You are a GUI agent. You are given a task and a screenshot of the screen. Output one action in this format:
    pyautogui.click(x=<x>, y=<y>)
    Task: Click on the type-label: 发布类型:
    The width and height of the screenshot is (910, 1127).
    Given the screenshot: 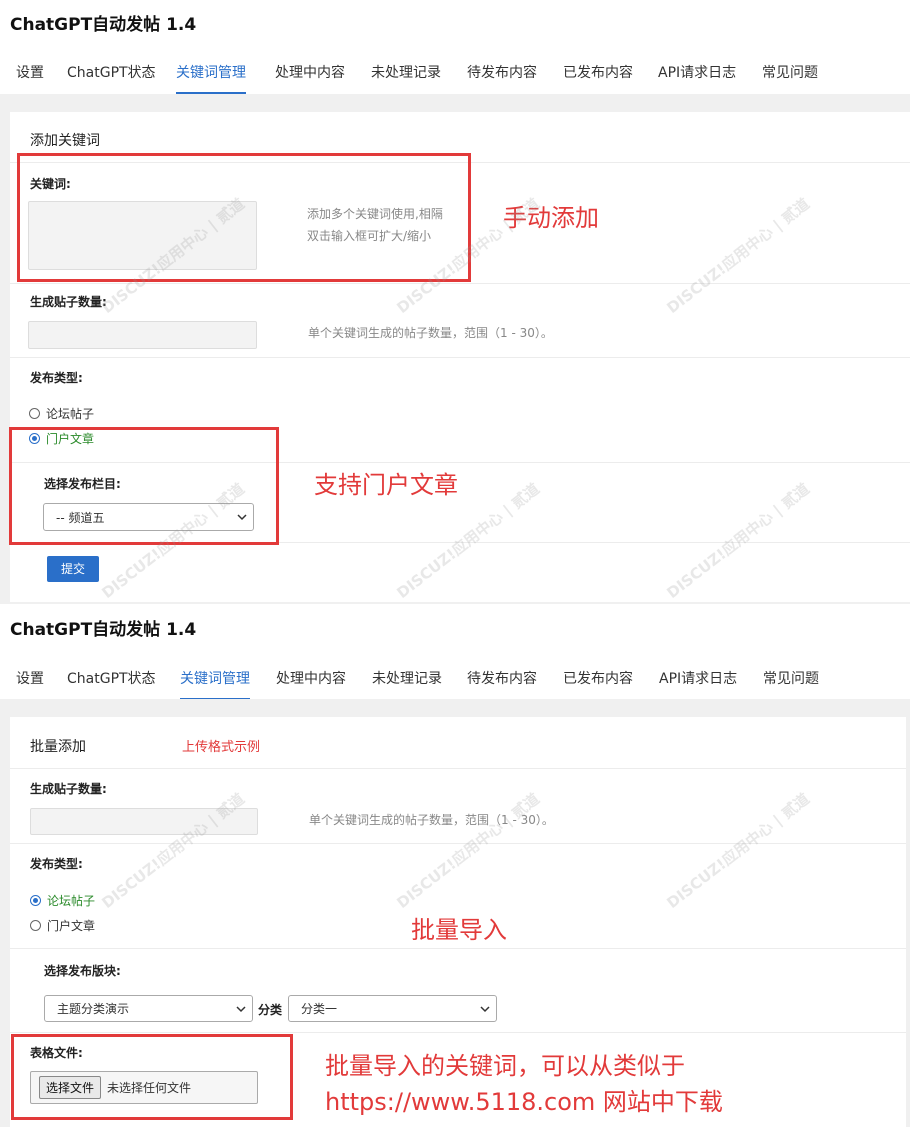 What is the action you would take?
    pyautogui.click(x=56, y=378)
    